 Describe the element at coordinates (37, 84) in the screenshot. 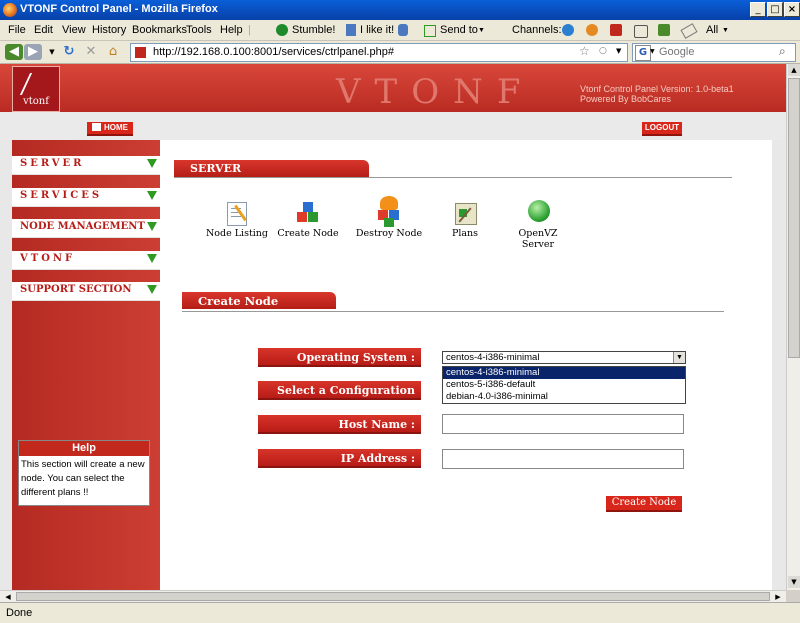

I see `logo-mark-icon` at that location.